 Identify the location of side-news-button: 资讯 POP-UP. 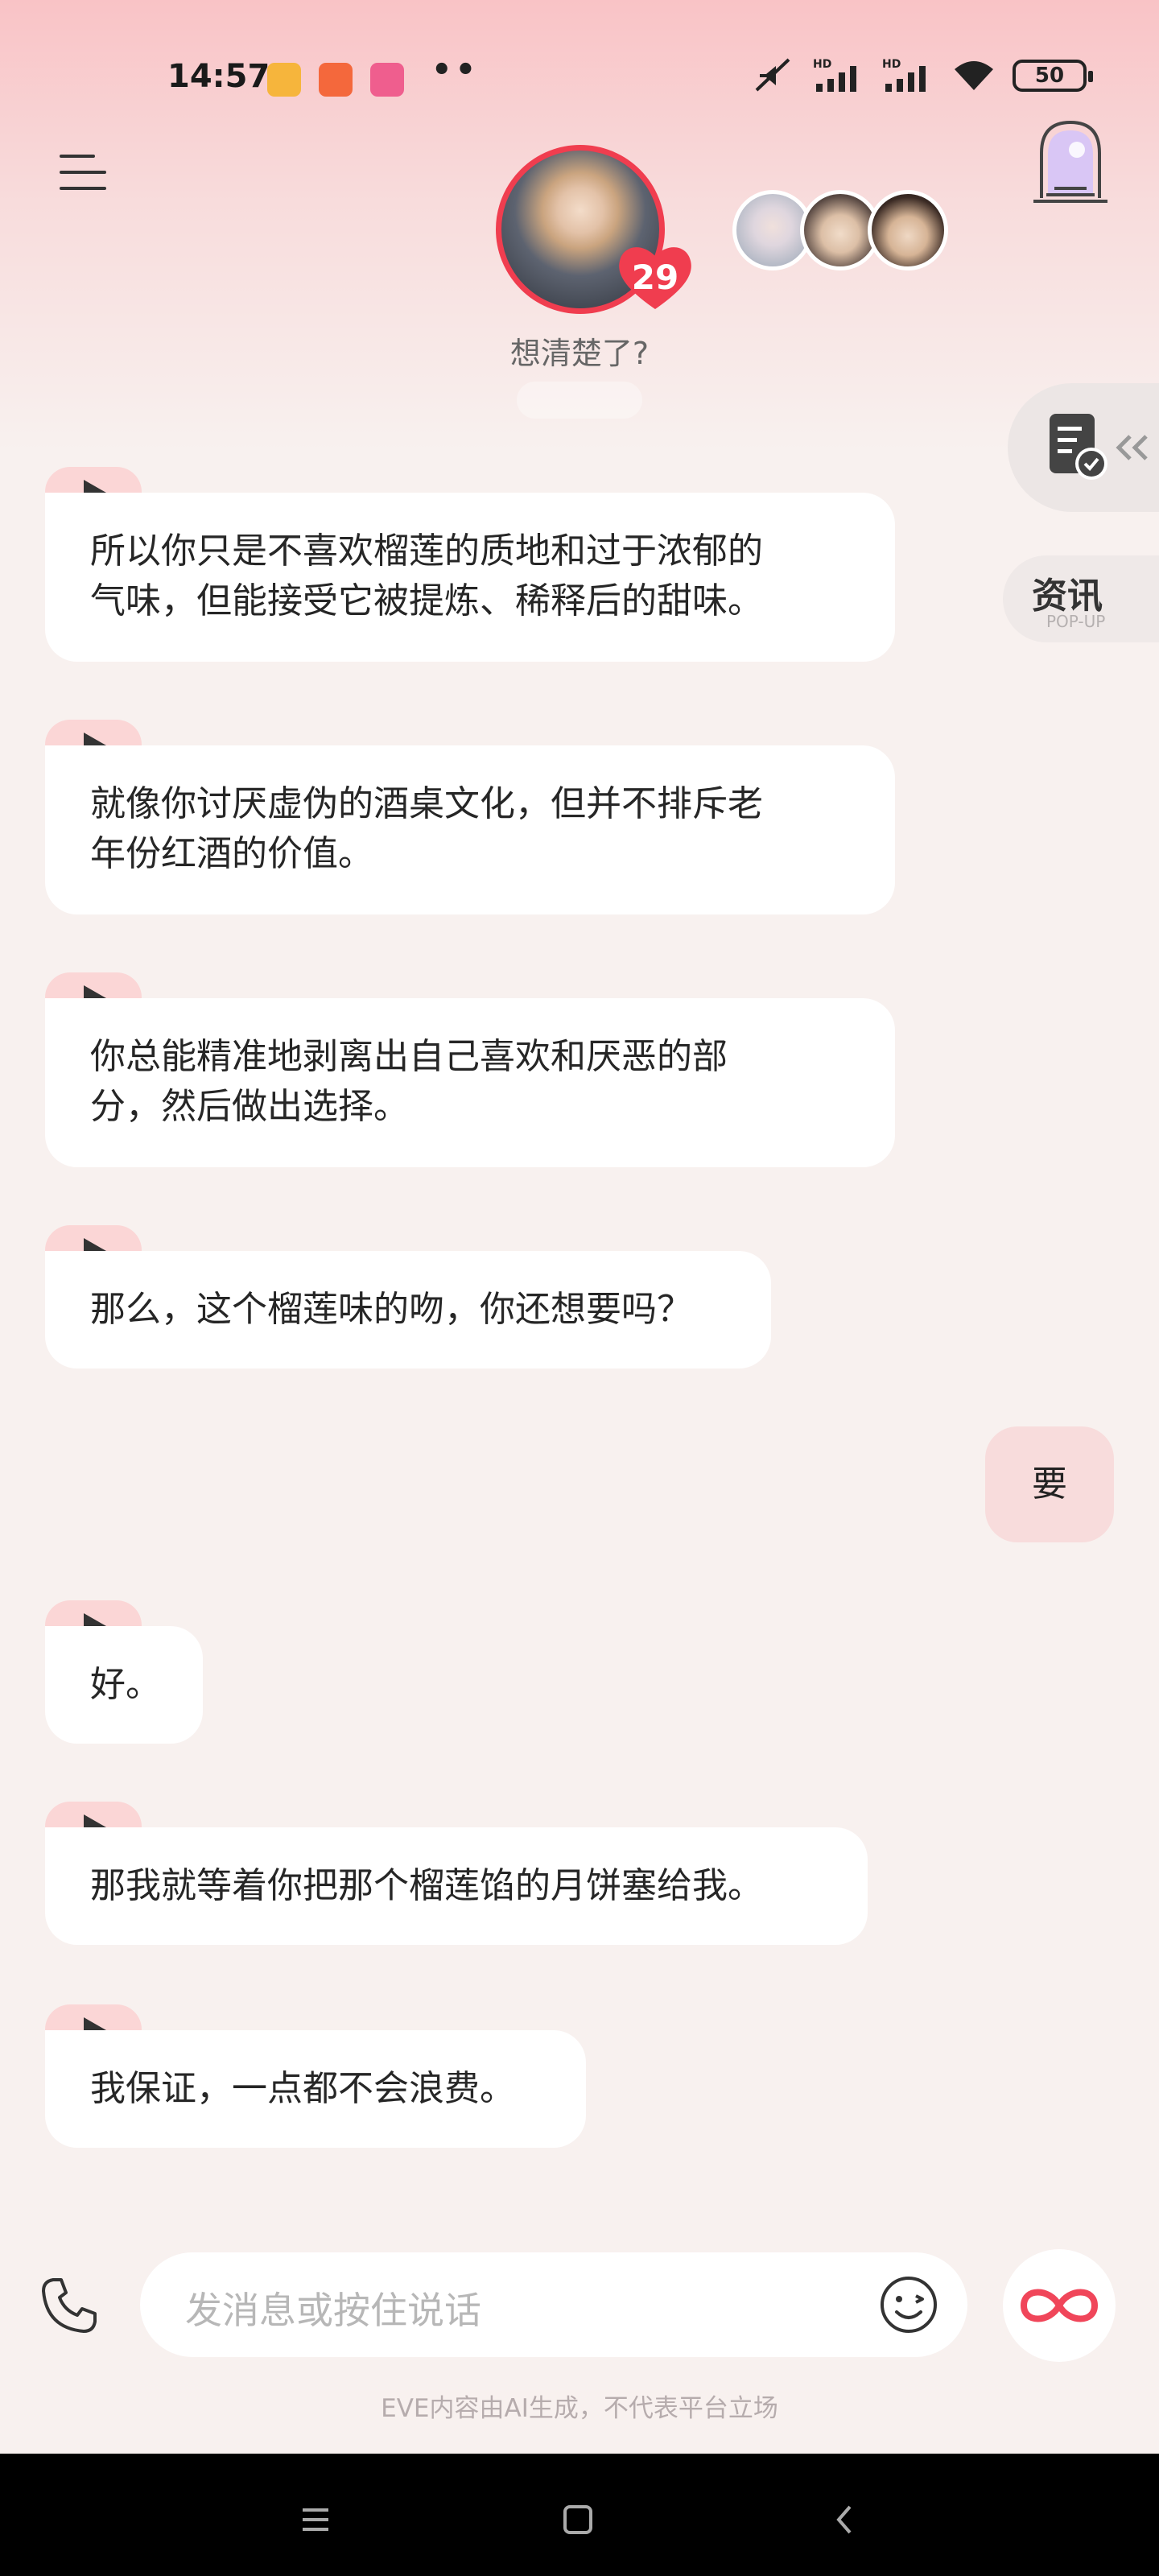
(1081, 598).